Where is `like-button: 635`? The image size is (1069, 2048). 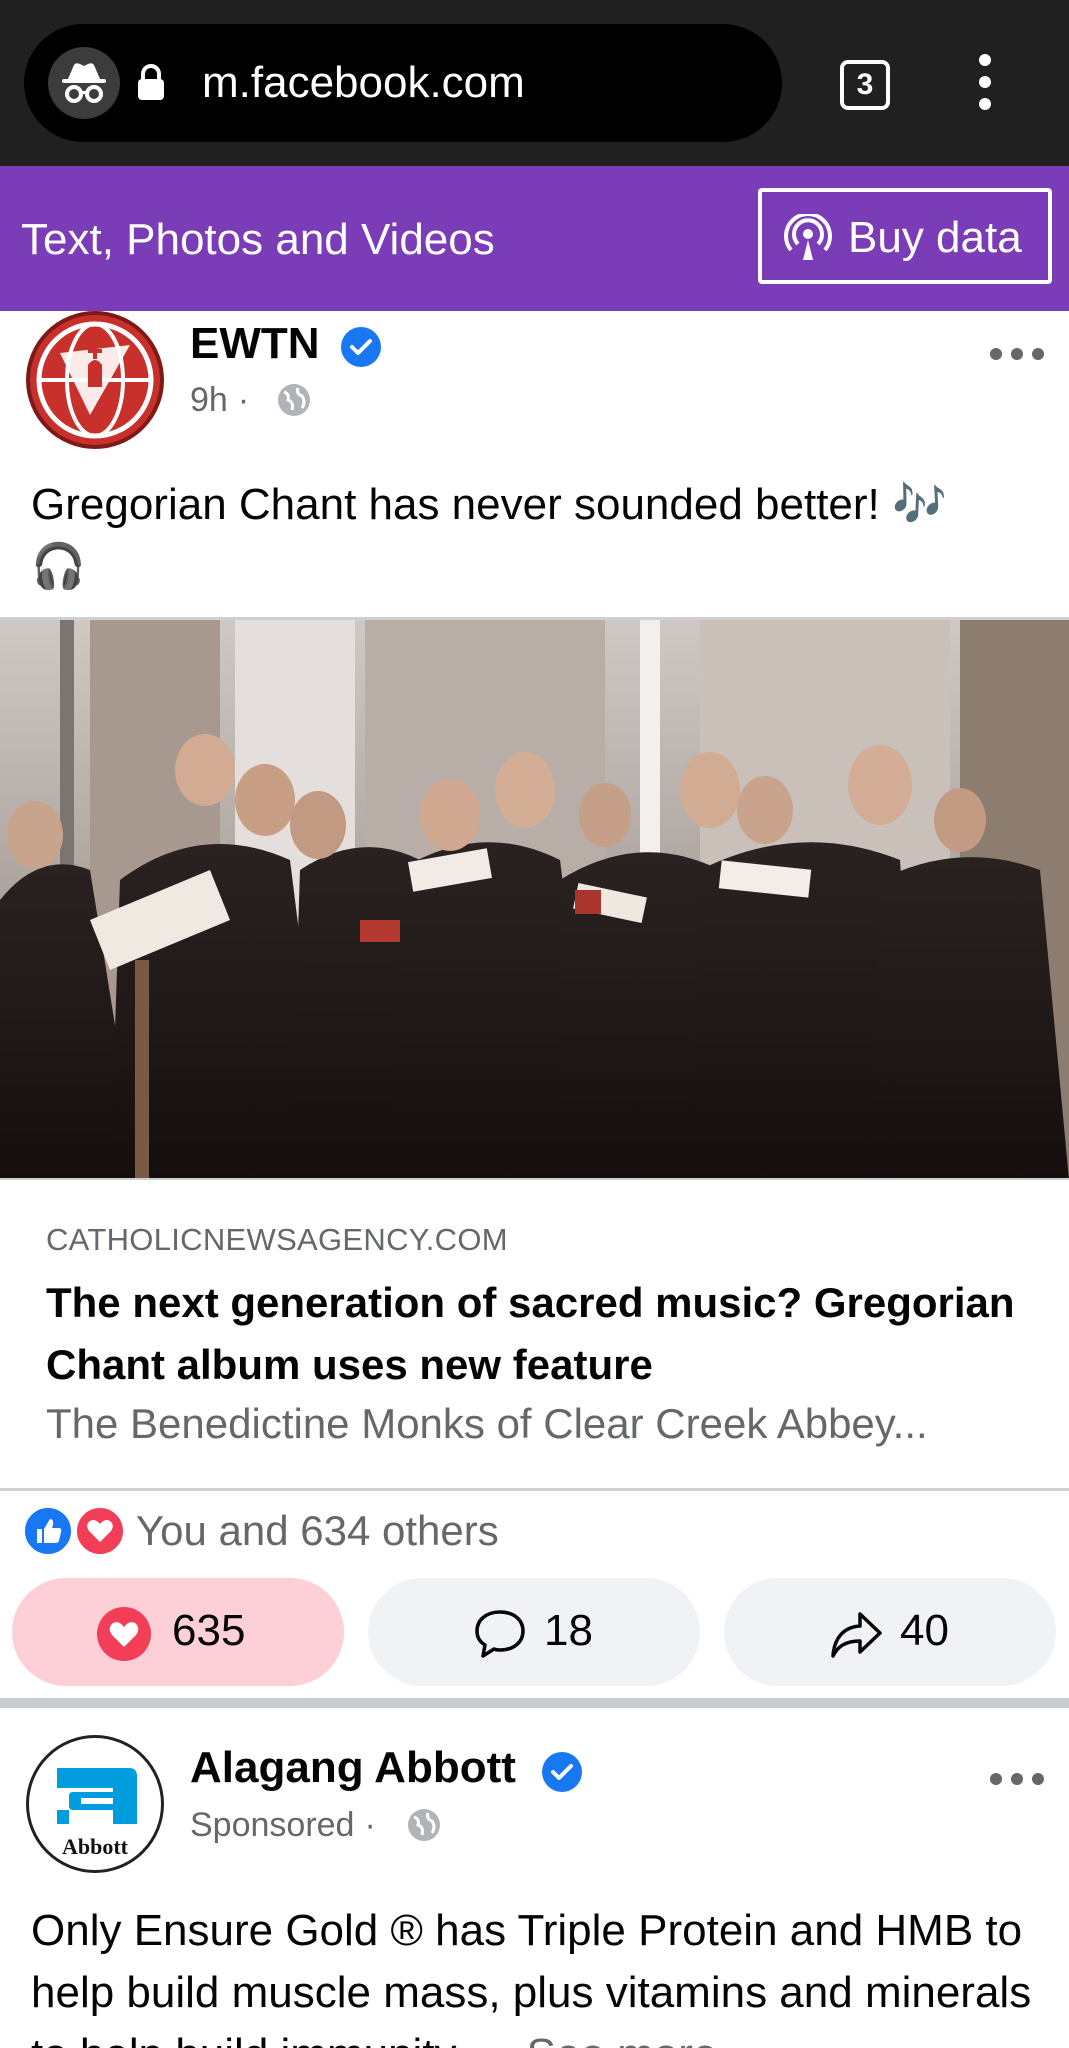 like-button: 635 is located at coordinates (178, 1632).